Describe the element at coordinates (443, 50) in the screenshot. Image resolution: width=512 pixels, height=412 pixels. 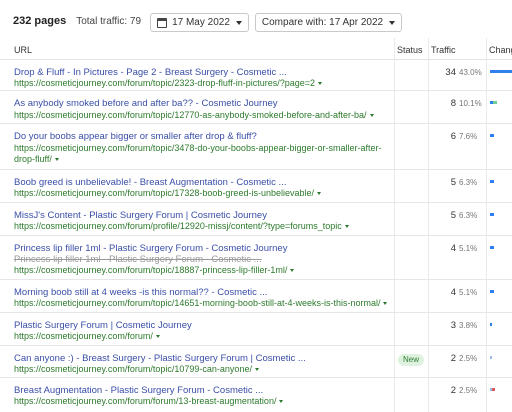
I see `column-header-traffic: Traffic` at that location.